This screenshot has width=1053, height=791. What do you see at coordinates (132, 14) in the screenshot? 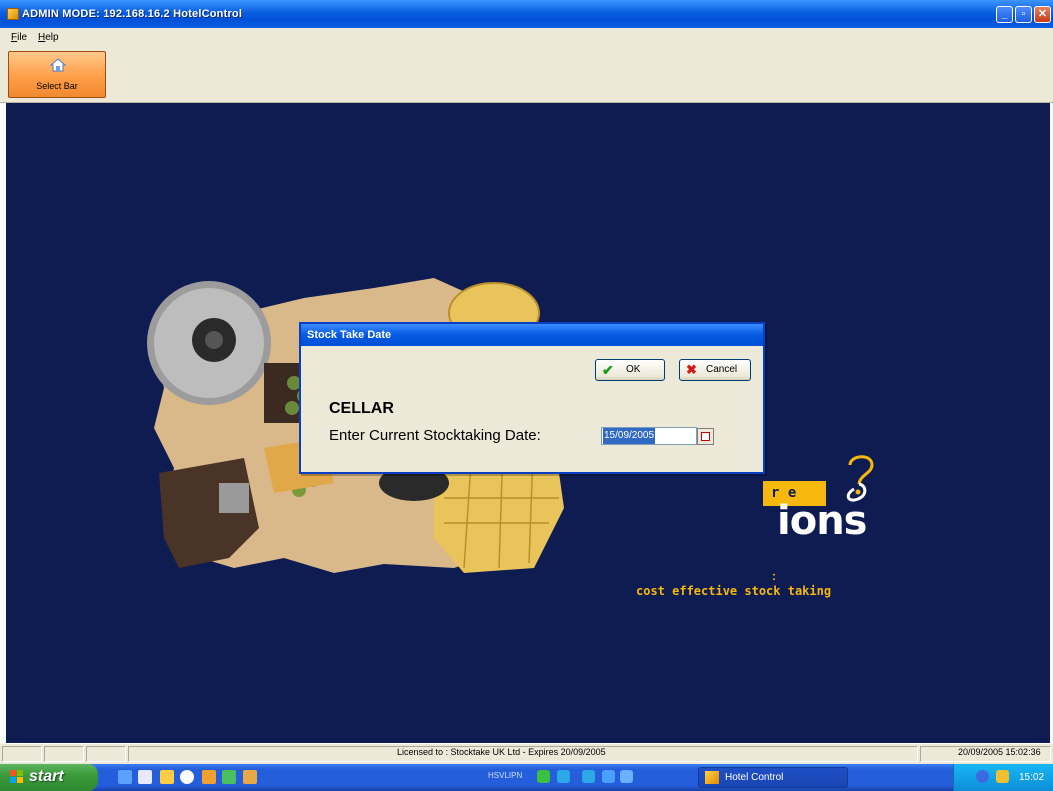
I see `window-title: ADMIN MODE: 192.168.16.2 HotelControl` at bounding box center [132, 14].